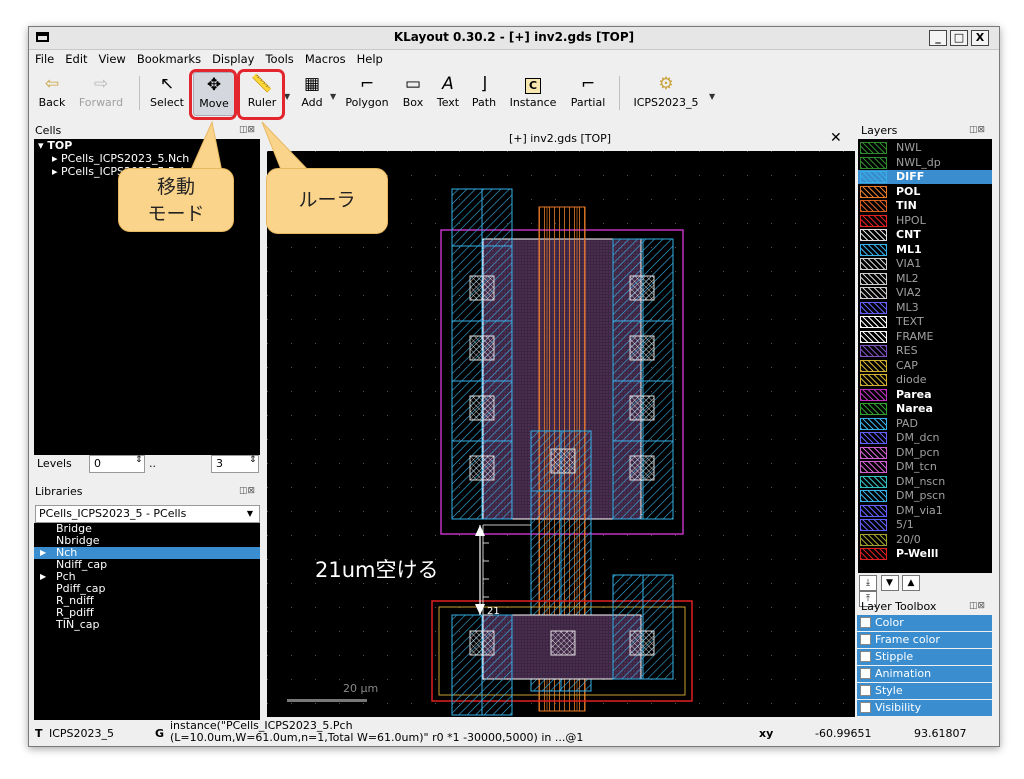 The image size is (1024, 779). Describe the element at coordinates (176, 200) in the screenshot. I see `move-mode-callout: 移動 モード` at that location.